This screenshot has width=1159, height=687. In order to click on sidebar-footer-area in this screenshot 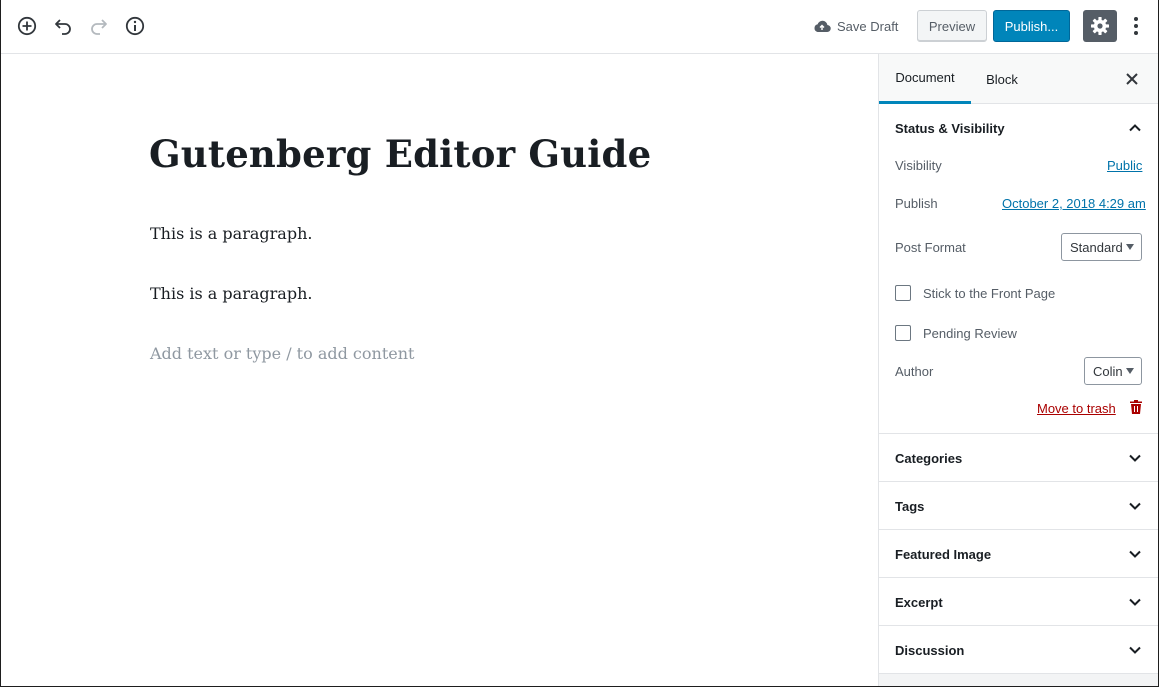, I will do `click(1018, 680)`.